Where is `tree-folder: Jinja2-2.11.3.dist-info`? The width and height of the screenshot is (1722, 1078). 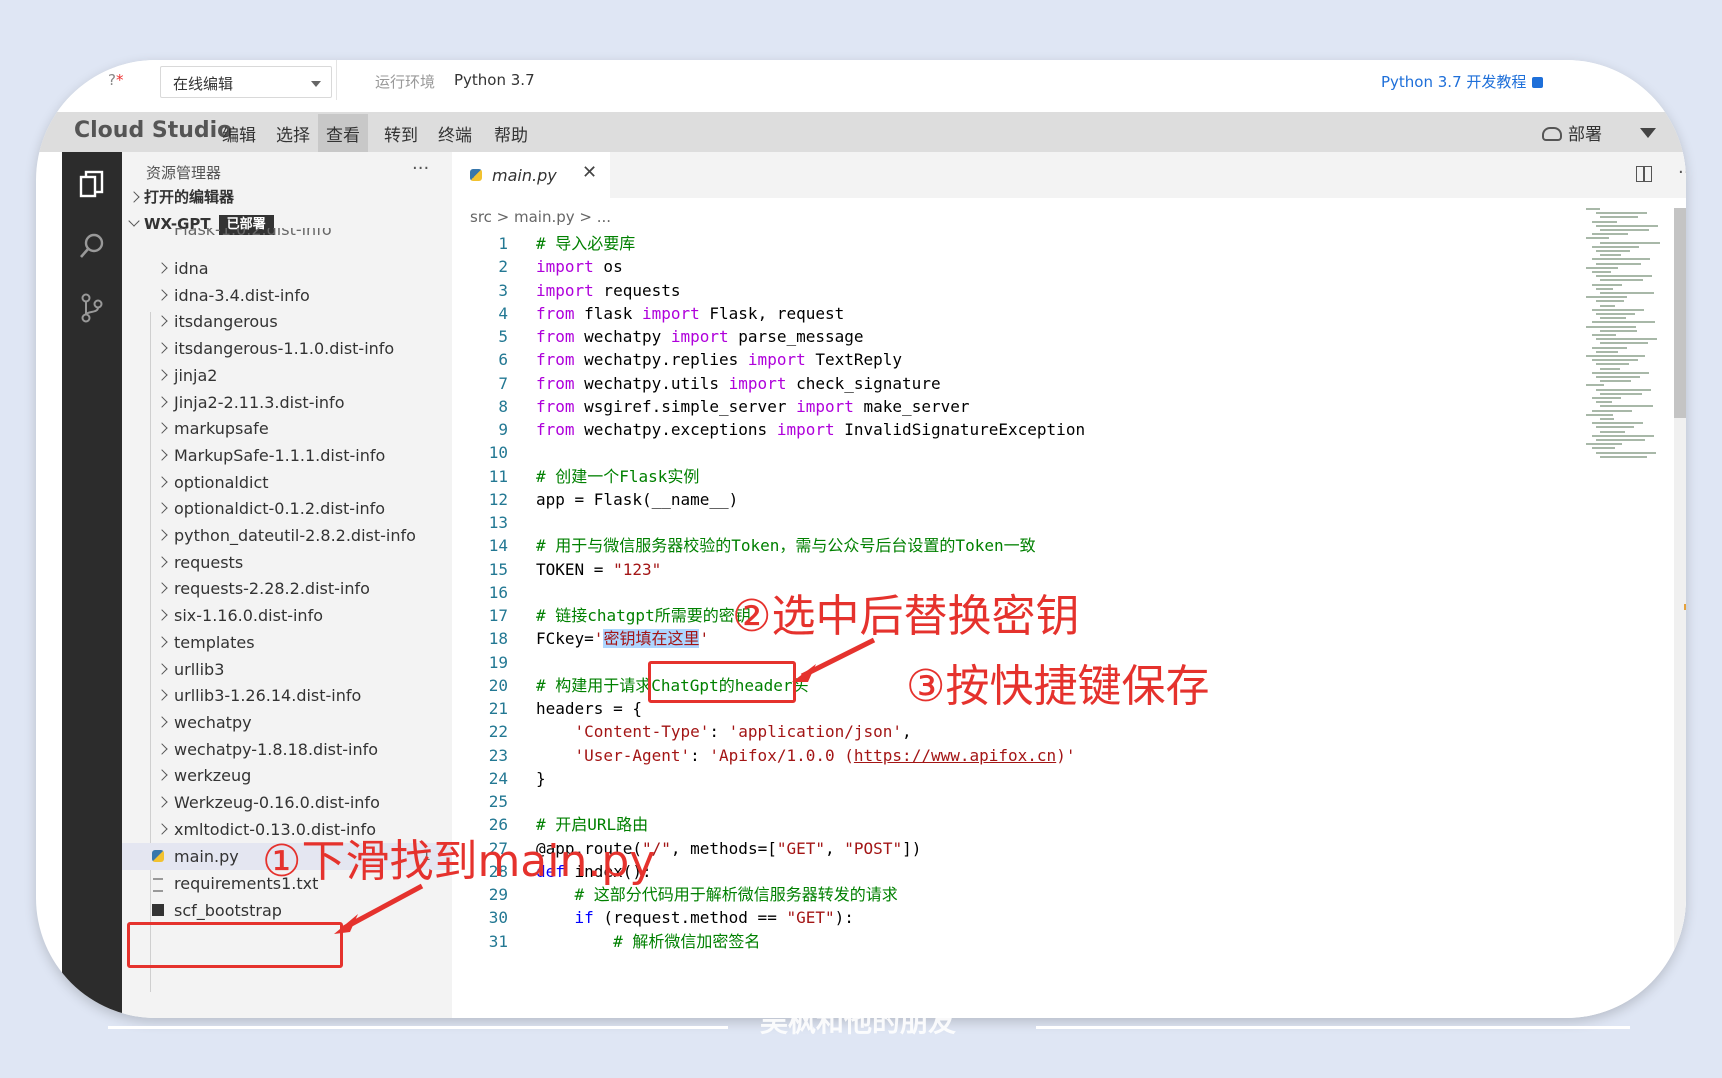
tree-folder: Jinja2-2.11.3.dist-info is located at coordinates (287, 402).